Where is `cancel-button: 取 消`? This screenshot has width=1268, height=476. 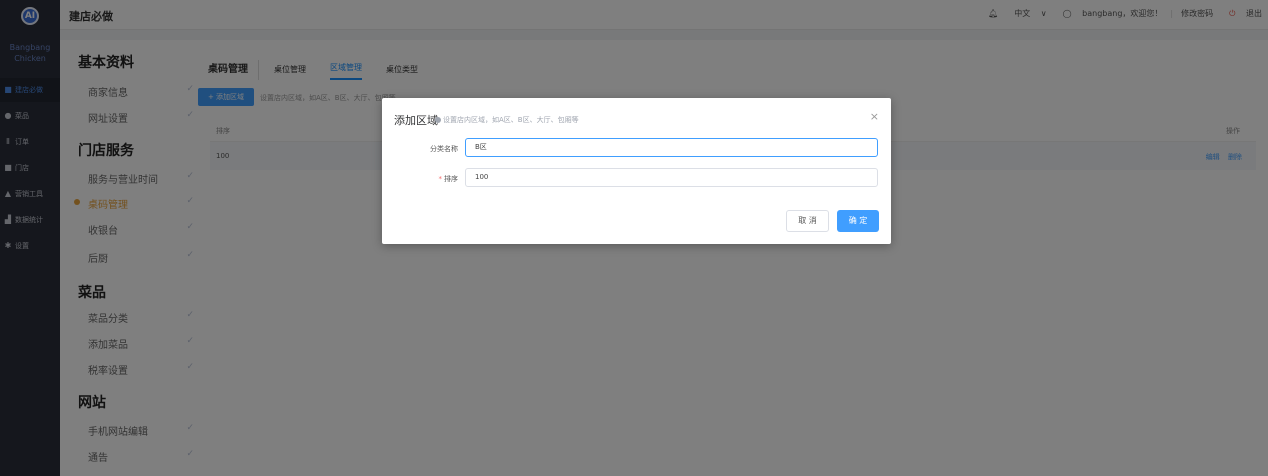
cancel-button: 取 消 is located at coordinates (807, 221).